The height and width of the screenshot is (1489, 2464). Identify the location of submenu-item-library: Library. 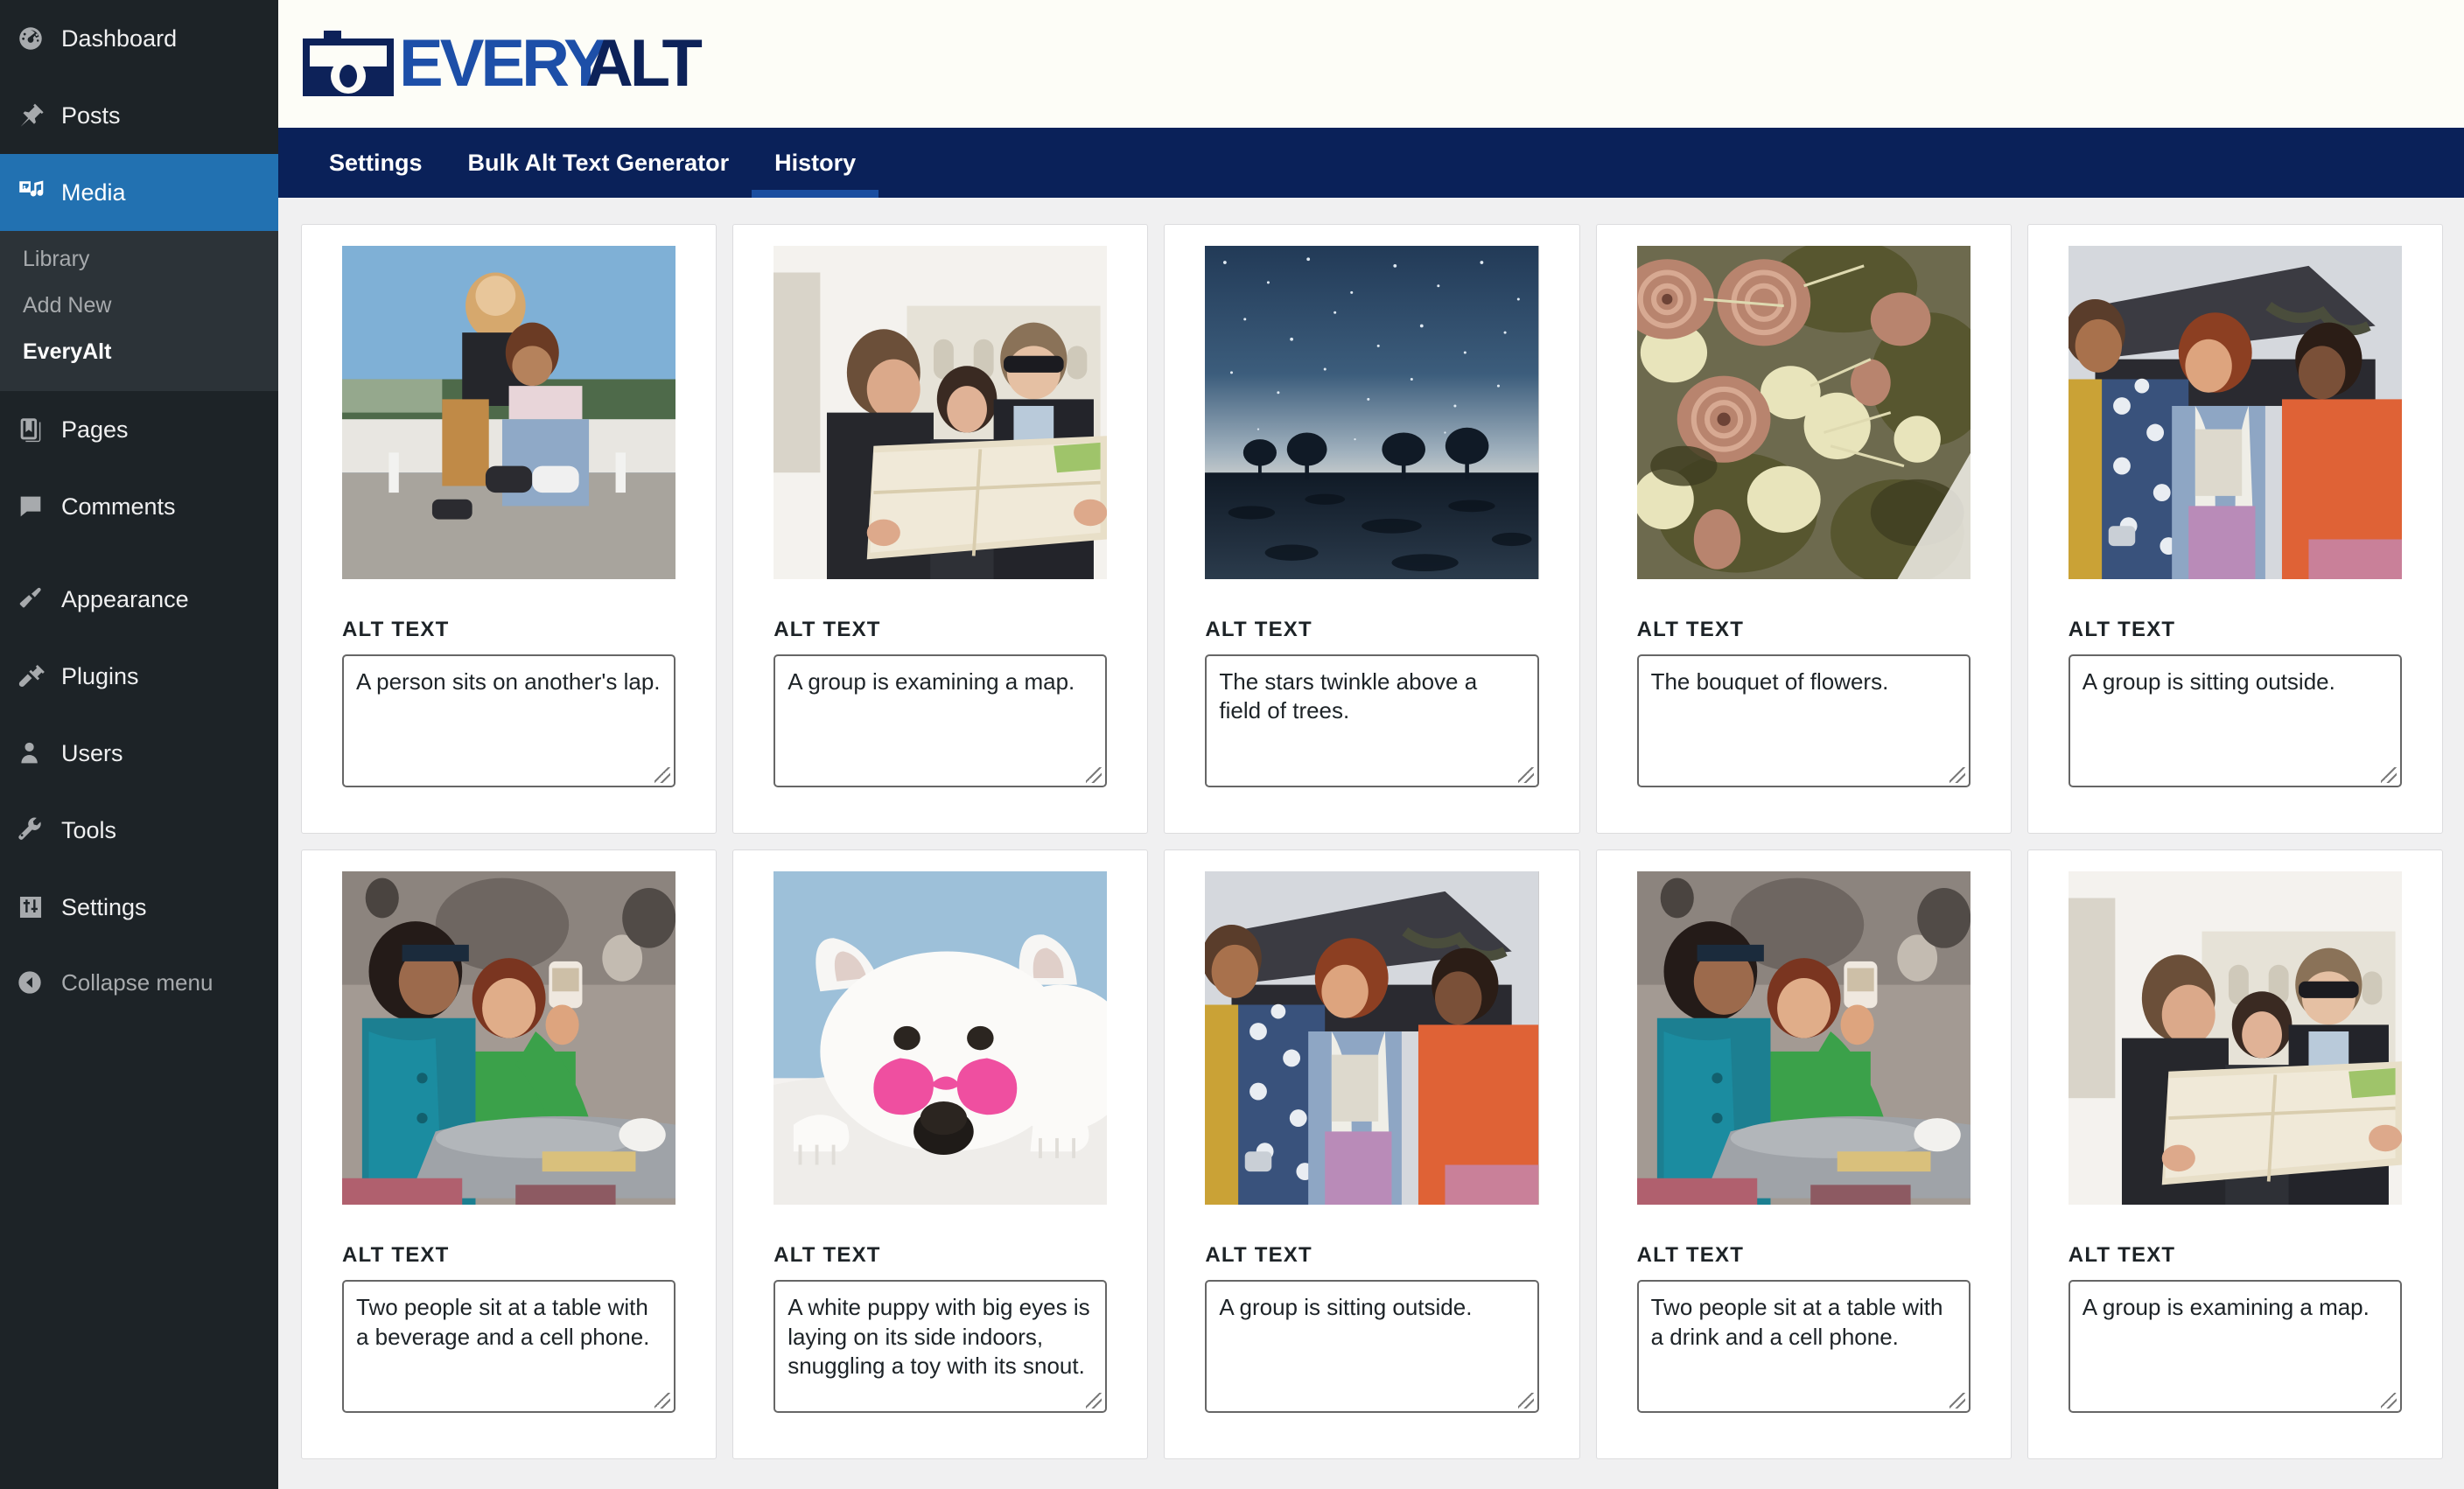
(139, 259).